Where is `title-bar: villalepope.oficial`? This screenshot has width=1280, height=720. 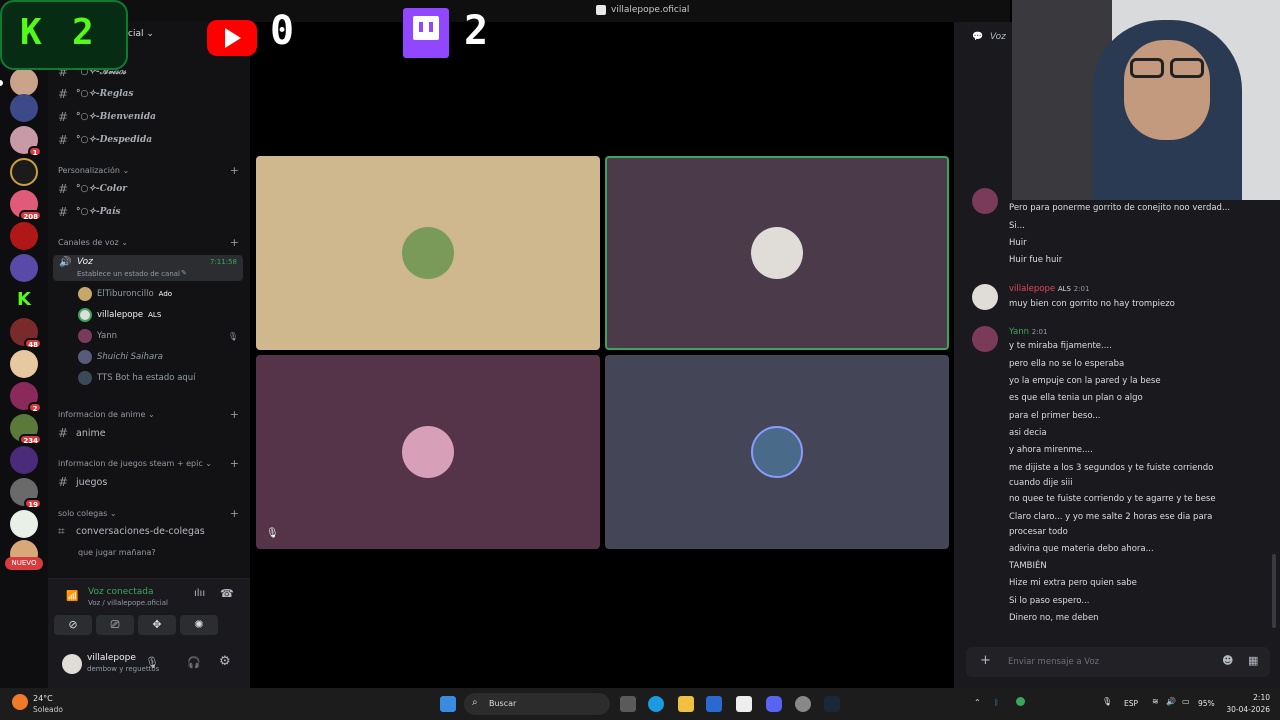
title-bar: villalepope.oficial is located at coordinates (505, 11).